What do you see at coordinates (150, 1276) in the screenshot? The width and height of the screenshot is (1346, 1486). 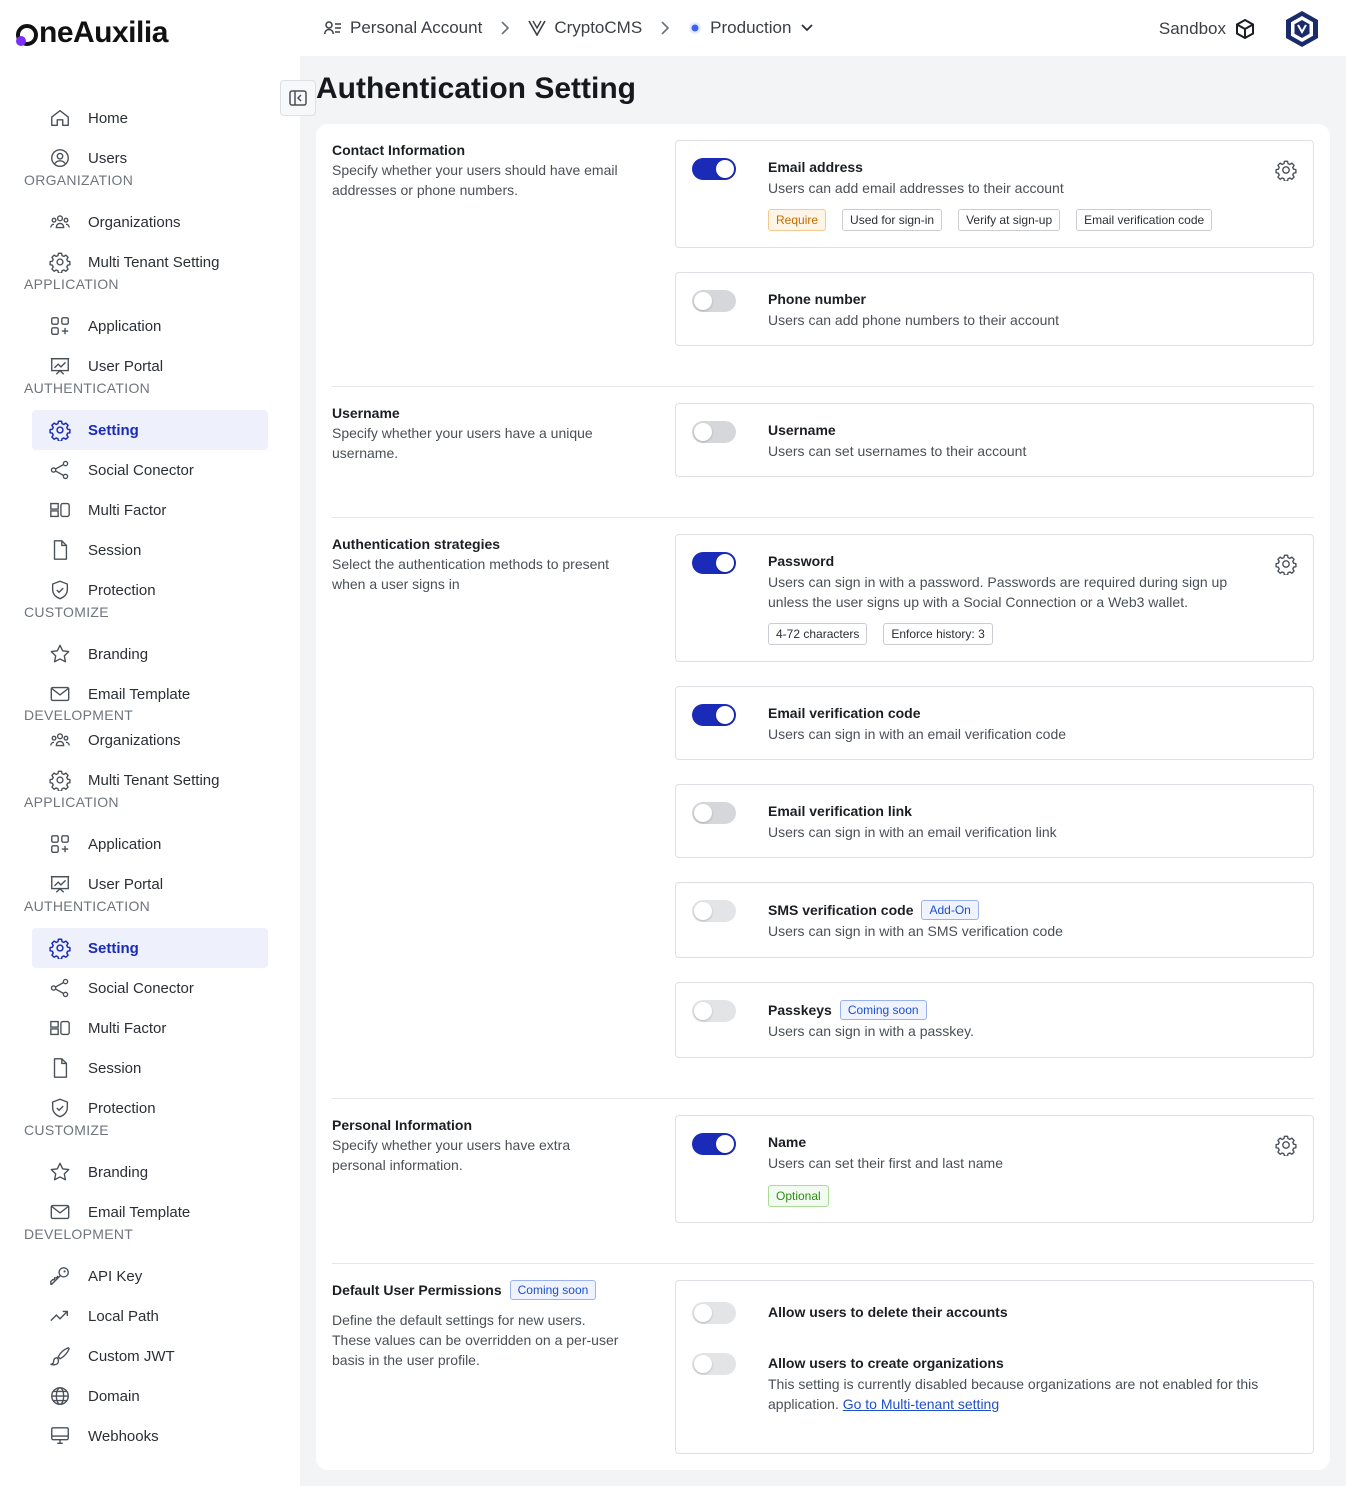 I see `sidebar-item-api-key: API Key` at bounding box center [150, 1276].